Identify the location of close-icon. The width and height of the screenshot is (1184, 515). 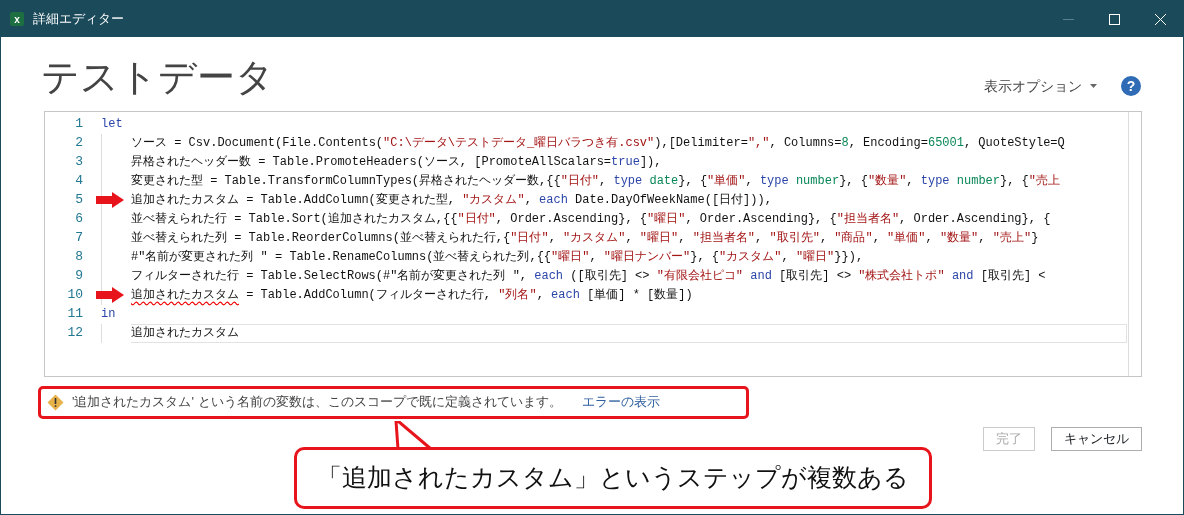
(1160, 19).